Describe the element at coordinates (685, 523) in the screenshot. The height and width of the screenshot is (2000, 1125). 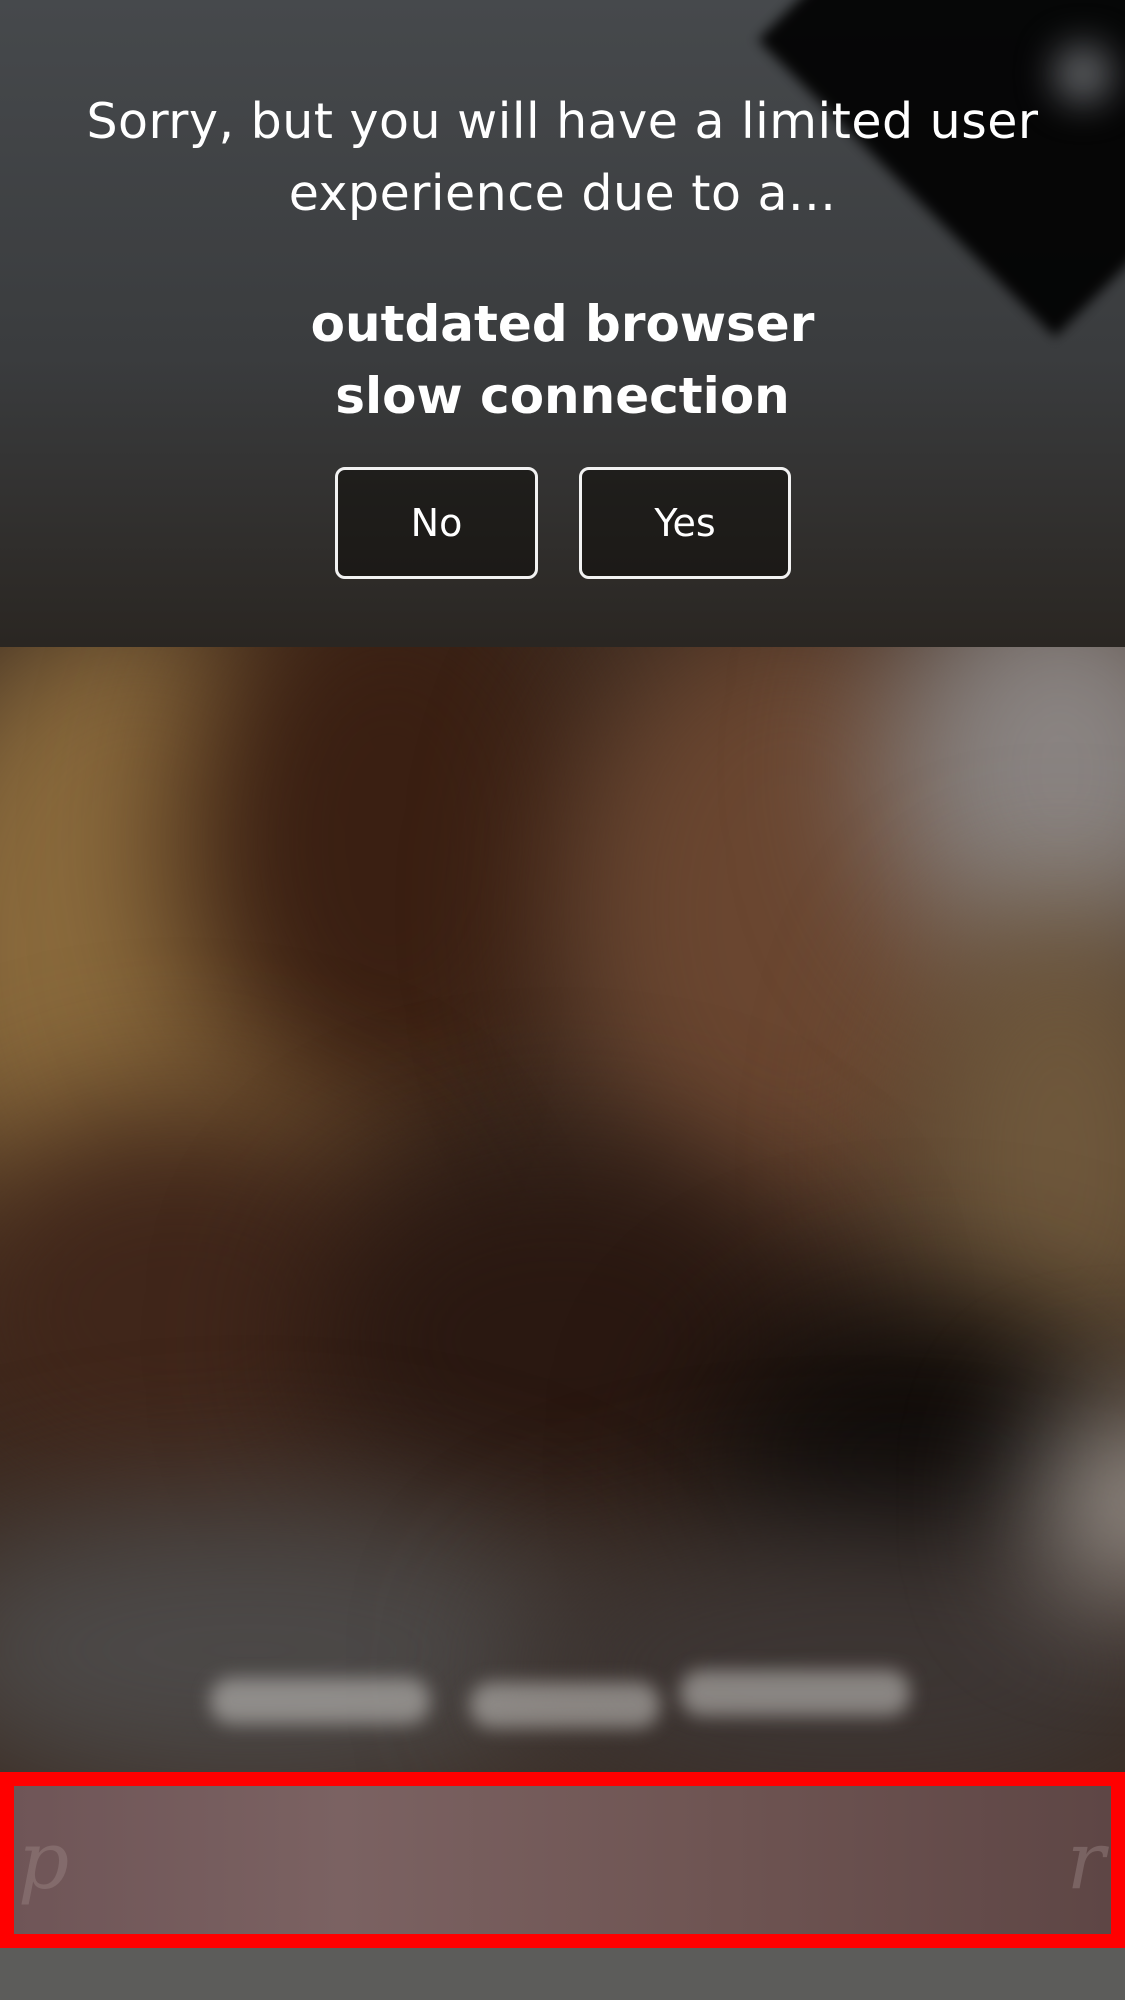
I see `yes-button: Yes` at that location.